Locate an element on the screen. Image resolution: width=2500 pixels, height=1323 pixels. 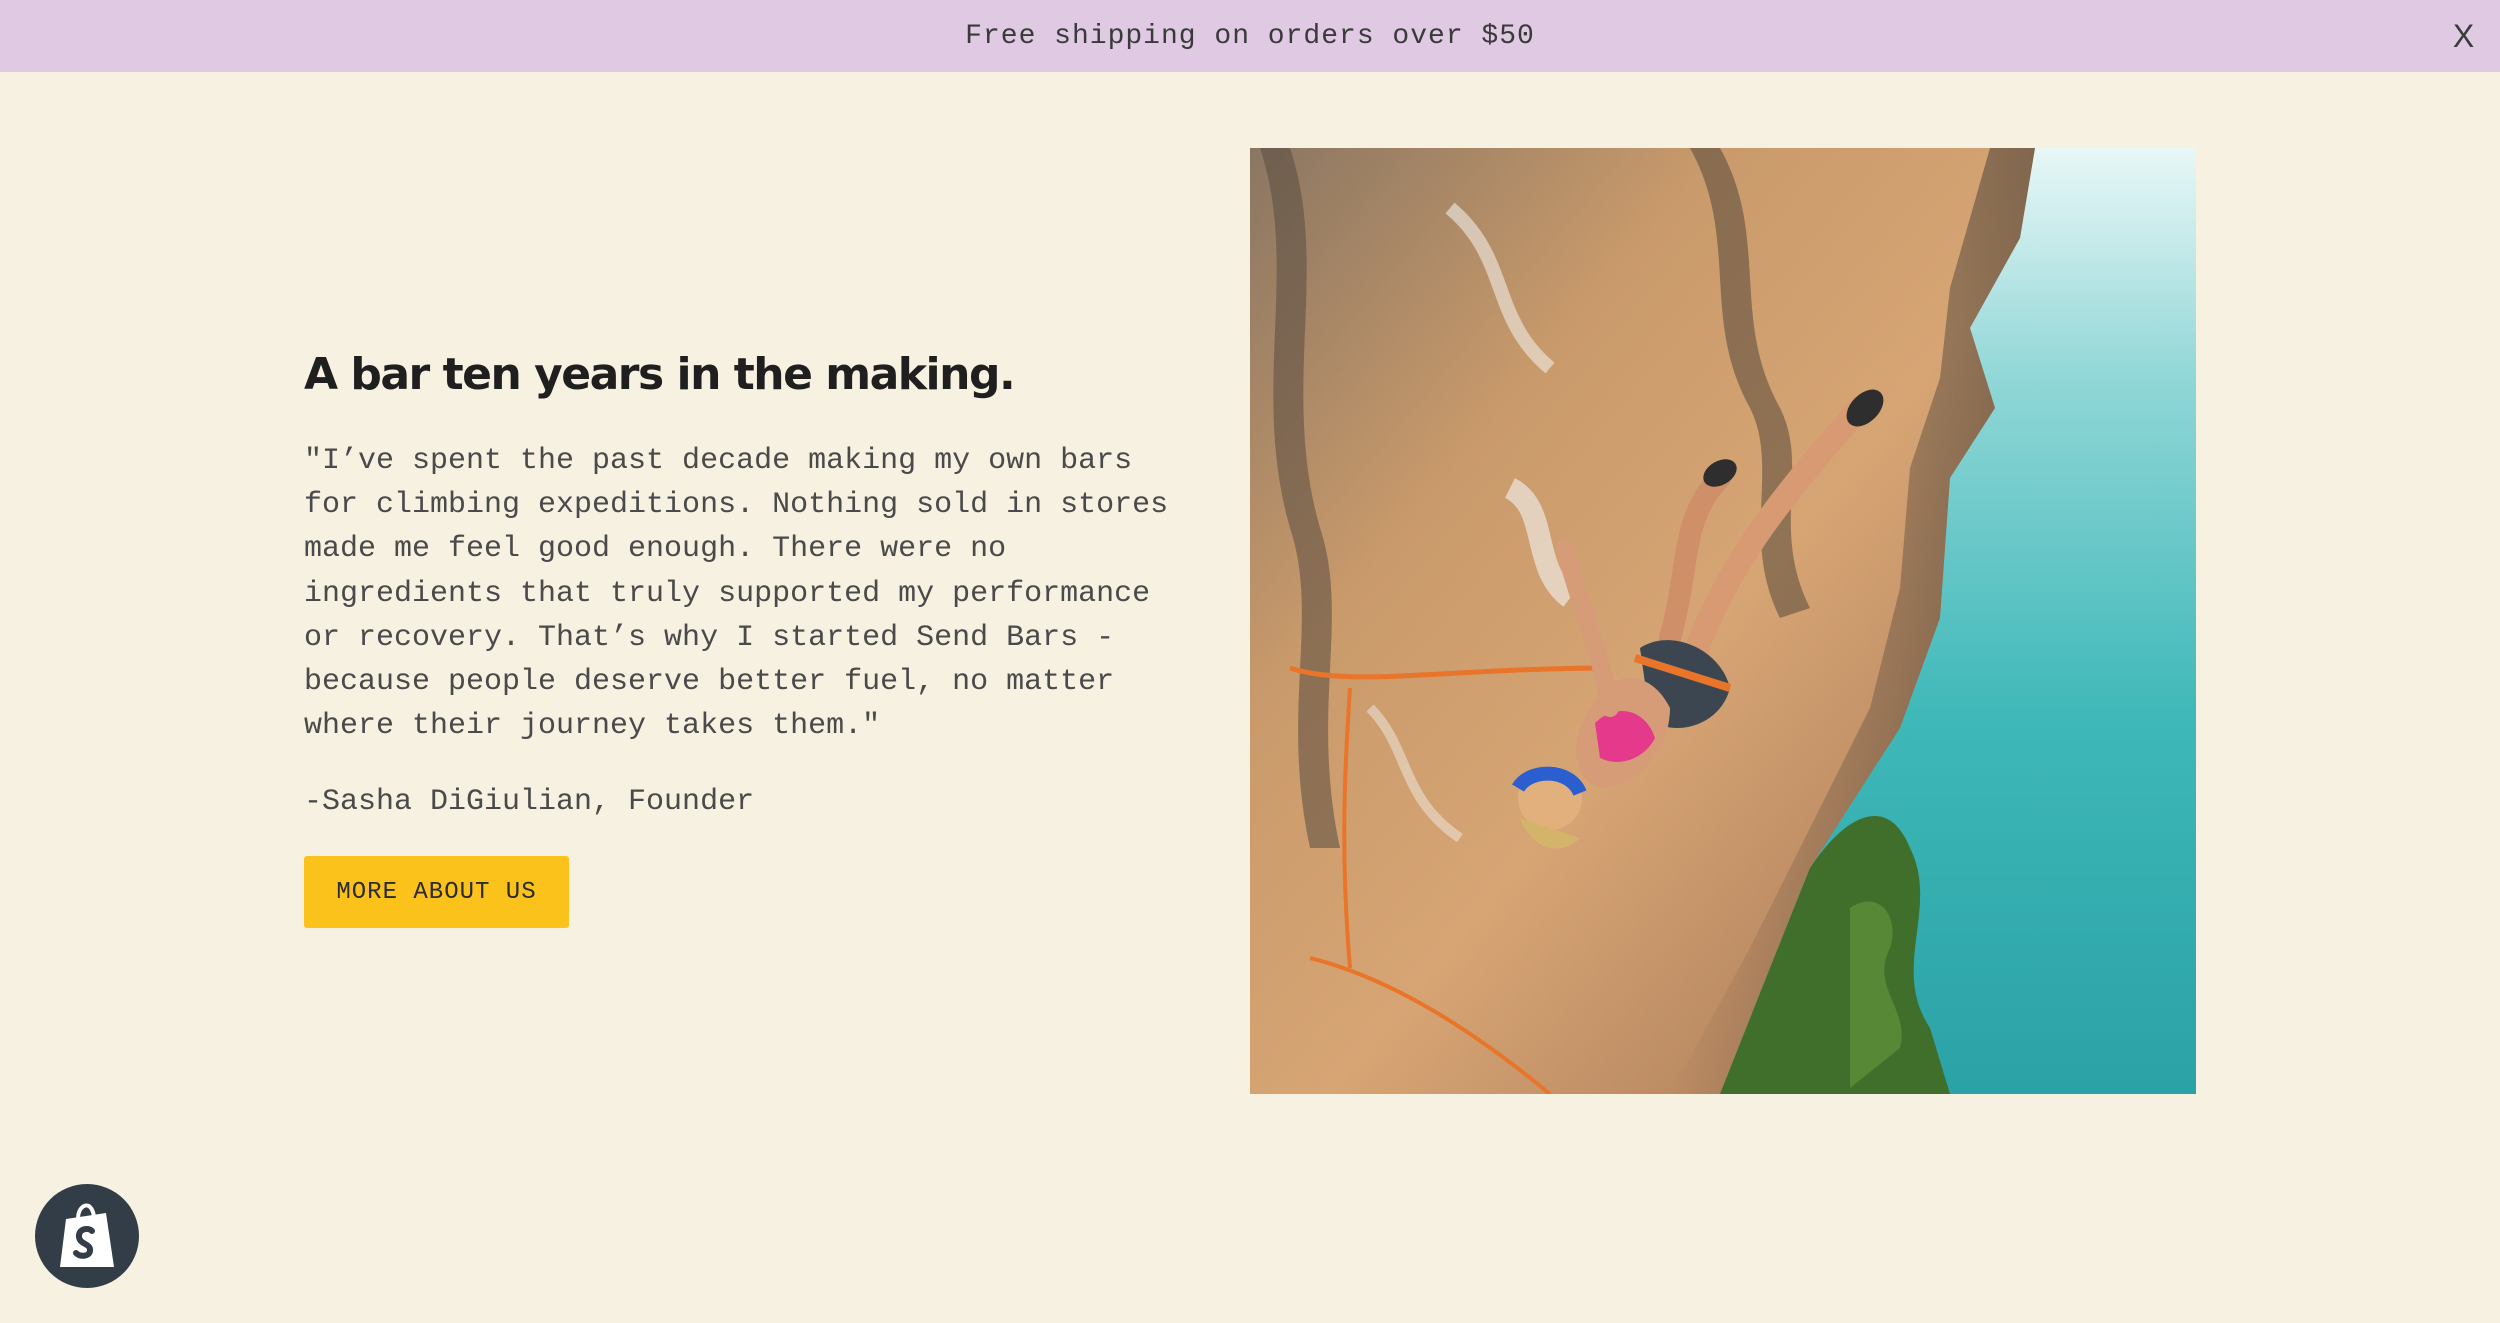
shopify-chat-button is located at coordinates (87, 1236).